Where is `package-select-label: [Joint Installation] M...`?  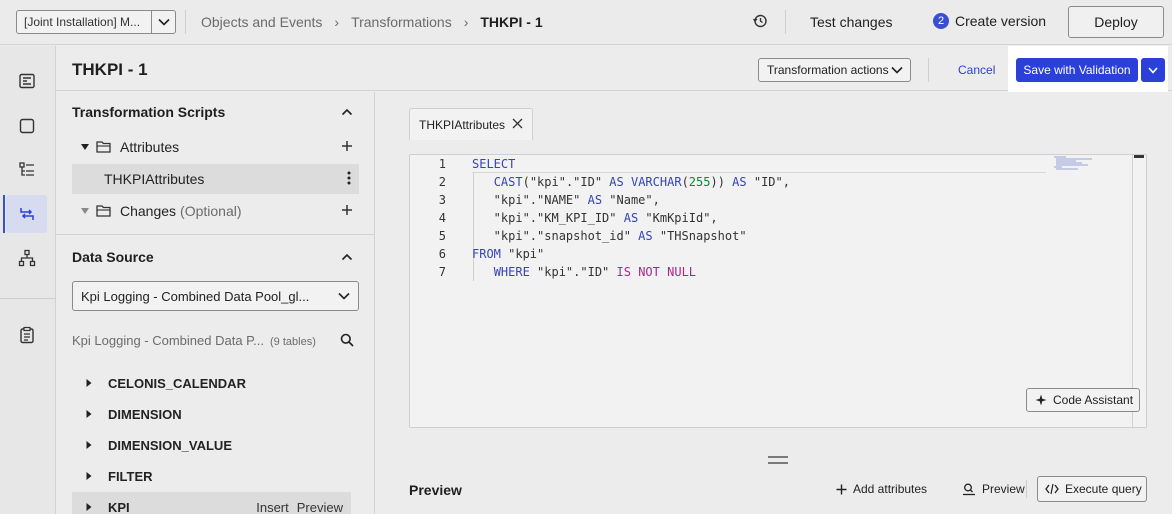 package-select-label: [Joint Installation] M... is located at coordinates (82, 22).